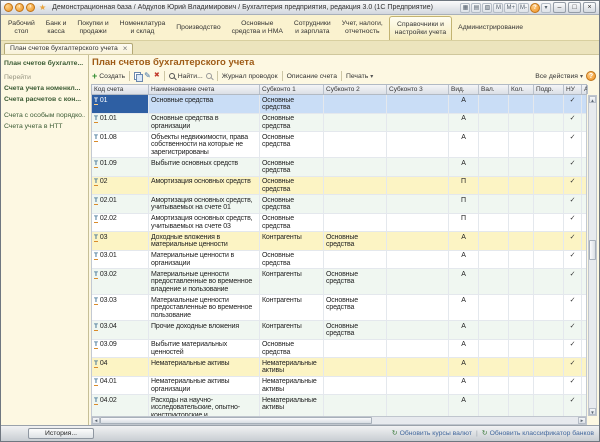 Image resolution: width=600 pixels, height=442 pixels. What do you see at coordinates (198, 28) in the screenshot?
I see `section-tab-production: Производство` at bounding box center [198, 28].